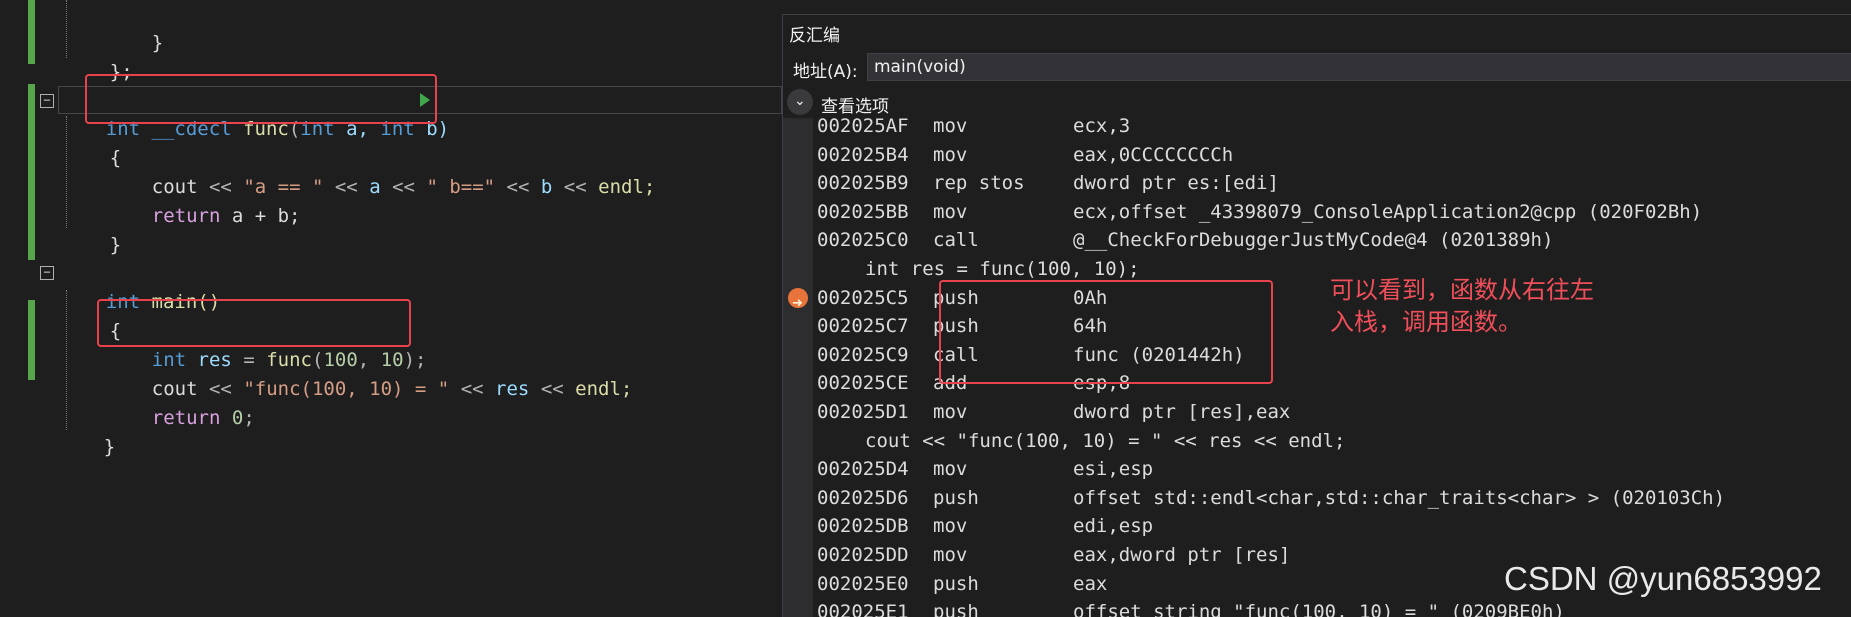  I want to click on annotation-line: 入栈，调用函数。, so click(1426, 322).